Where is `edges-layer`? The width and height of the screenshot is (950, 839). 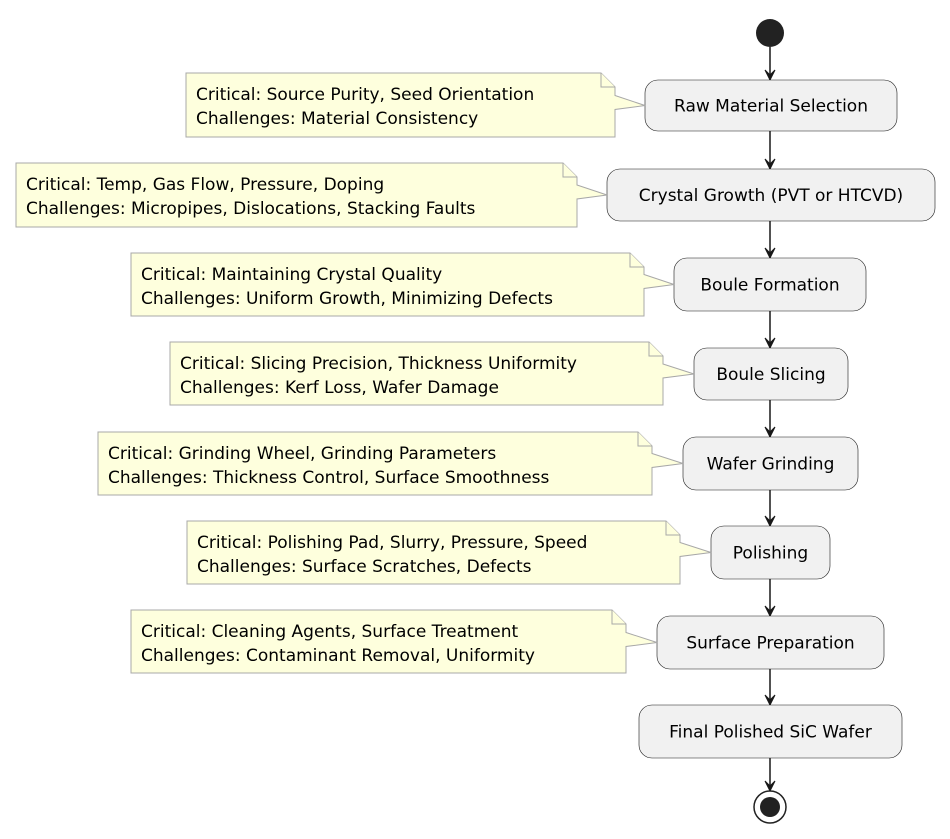 edges-layer is located at coordinates (770, 420).